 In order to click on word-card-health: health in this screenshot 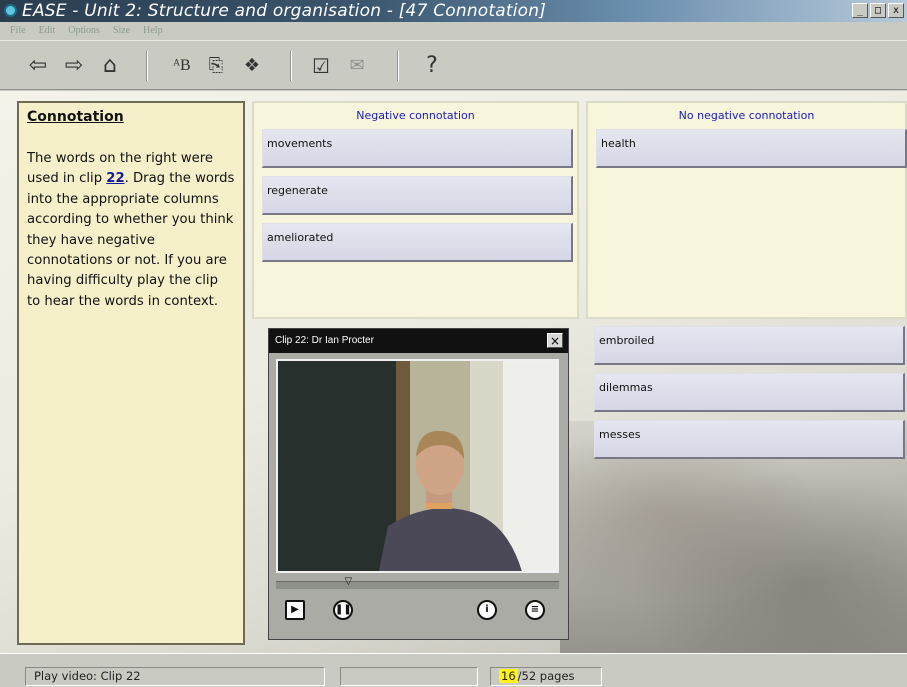, I will do `click(751, 148)`.